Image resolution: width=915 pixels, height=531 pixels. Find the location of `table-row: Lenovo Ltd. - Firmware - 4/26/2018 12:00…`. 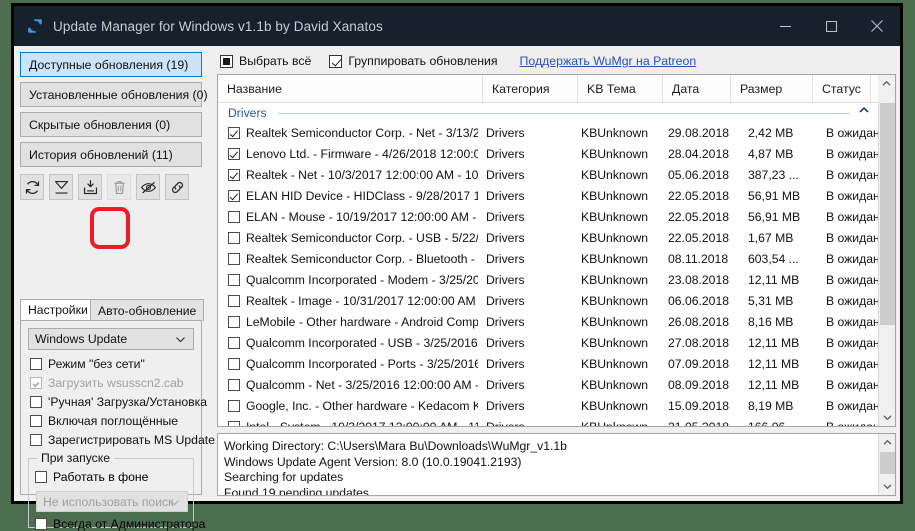

table-row: Lenovo Ltd. - Firmware - 4/26/2018 12:00… is located at coordinates (548, 154).